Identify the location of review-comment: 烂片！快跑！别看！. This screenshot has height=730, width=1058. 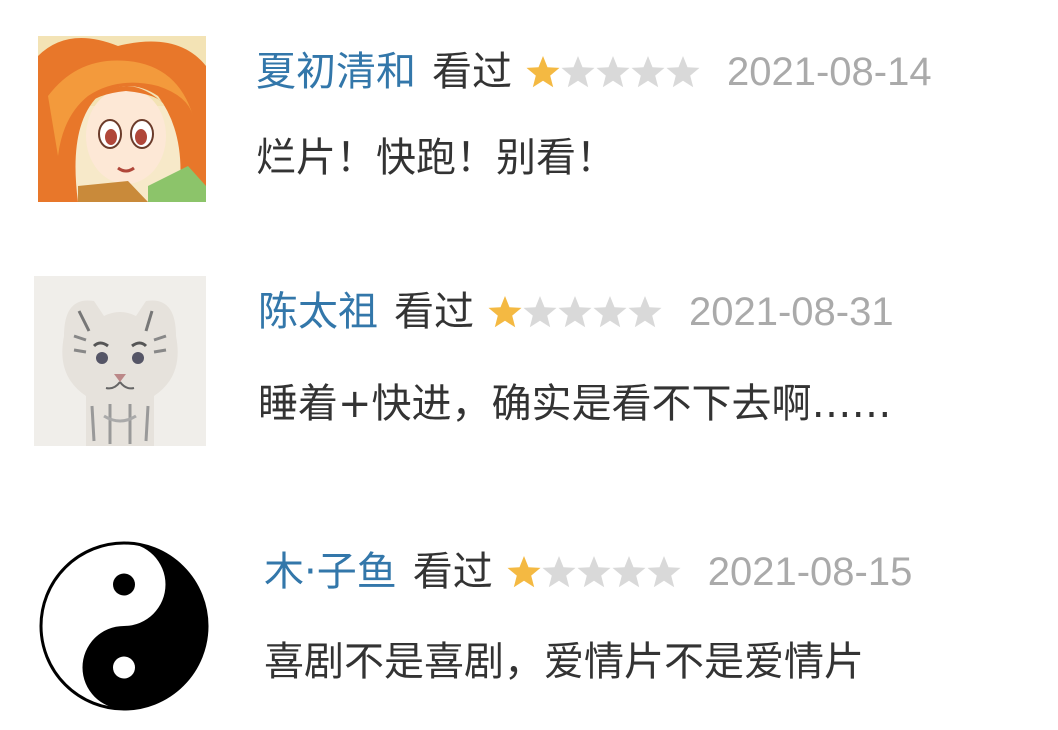
(436, 158).